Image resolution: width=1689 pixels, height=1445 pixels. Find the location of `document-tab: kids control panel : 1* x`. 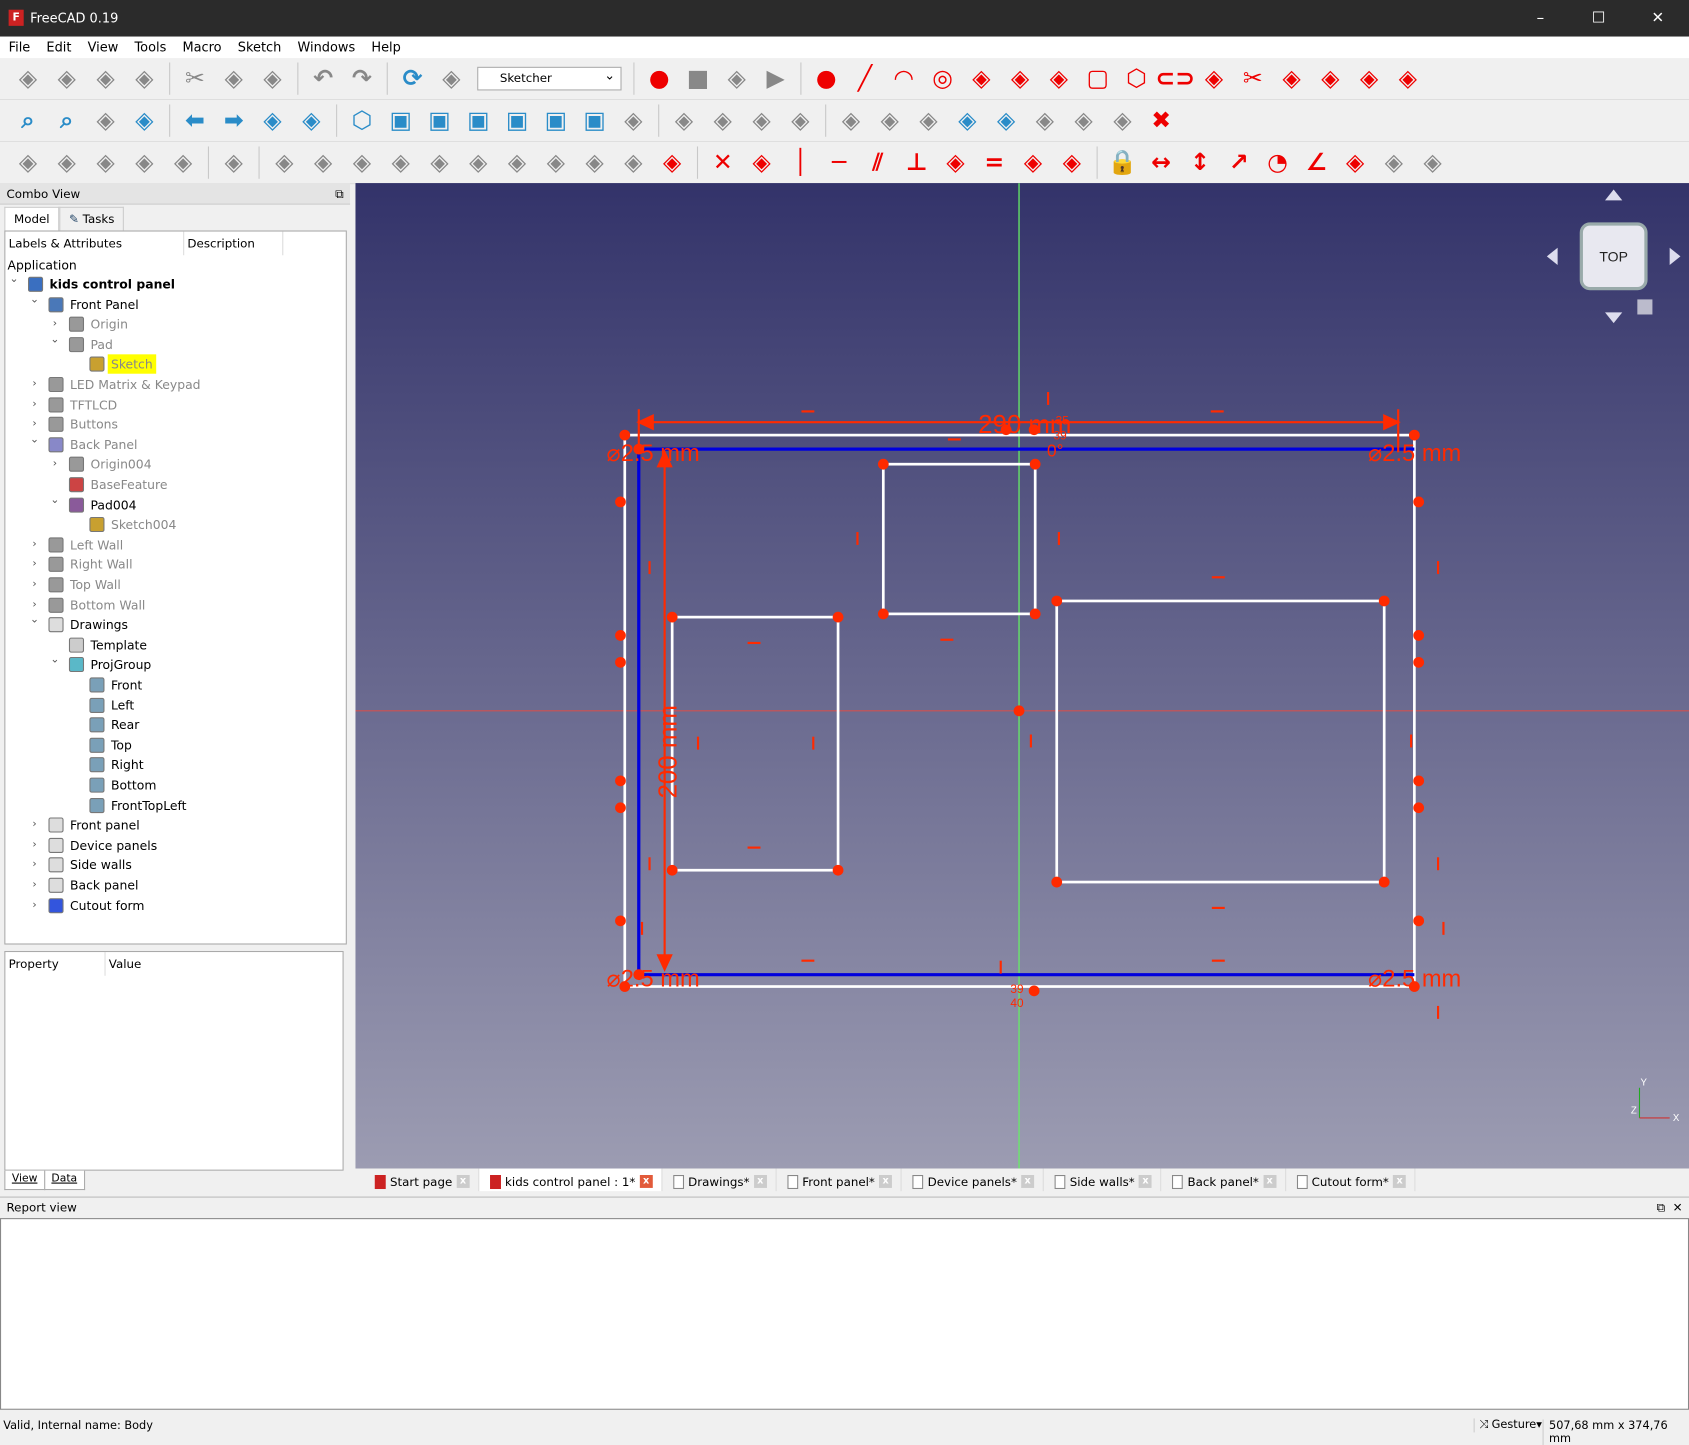

document-tab: kids control panel : 1* x is located at coordinates (571, 1180).